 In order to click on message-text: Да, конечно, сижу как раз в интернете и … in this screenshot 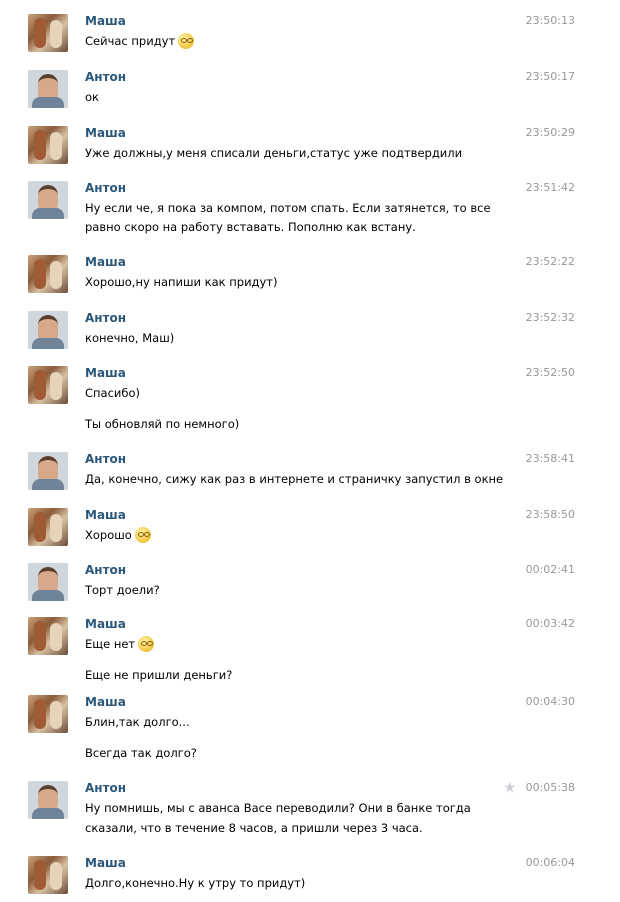, I will do `click(294, 479)`.